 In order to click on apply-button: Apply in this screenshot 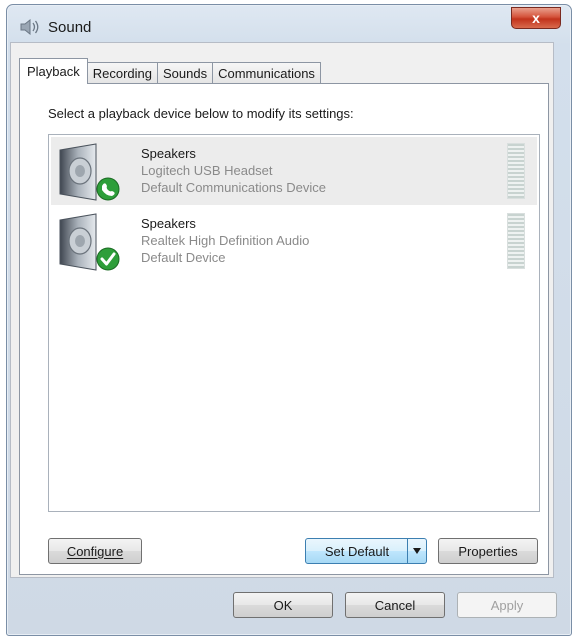, I will do `click(507, 605)`.